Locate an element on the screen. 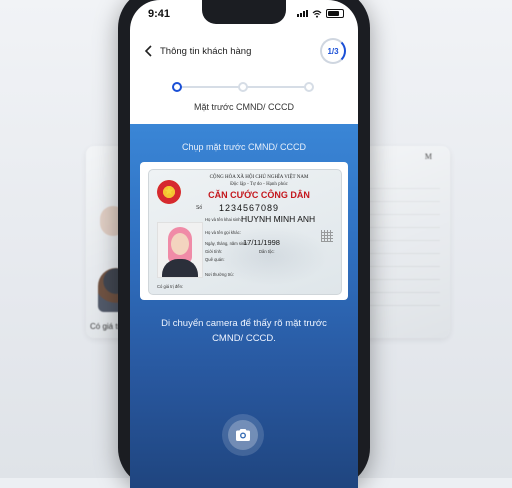 The height and width of the screenshot is (488, 512). chevron-left-icon is located at coordinates (149, 51).